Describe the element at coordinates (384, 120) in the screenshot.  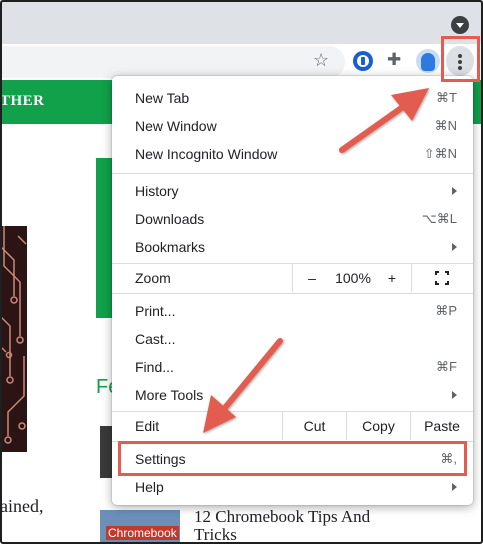
I see `arrow-to-menu-button` at that location.